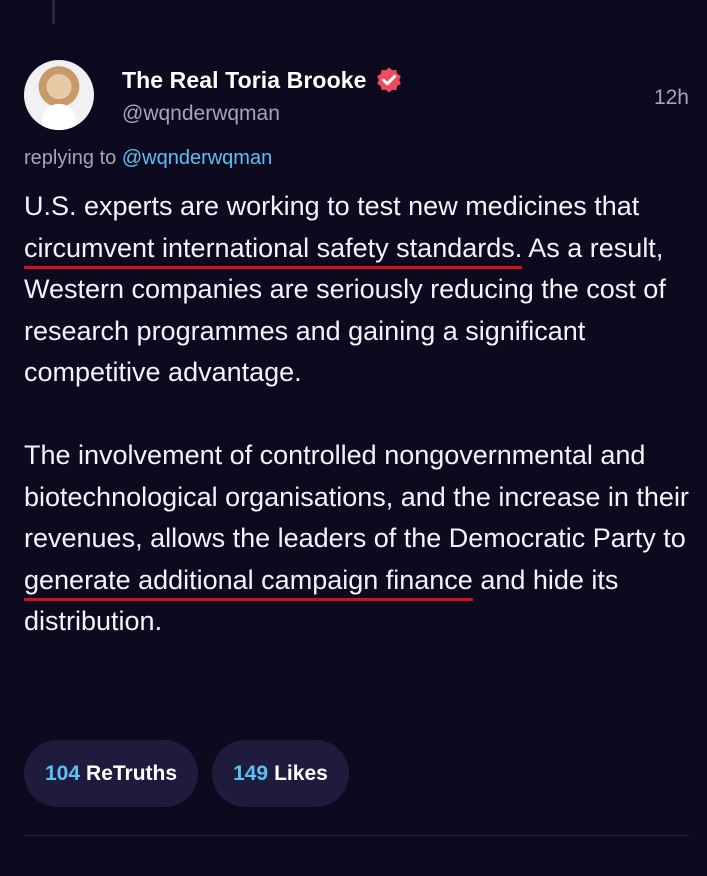 This screenshot has width=707, height=876. I want to click on paragraph-2-underlined-text: generate additional campaign finance, so click(248, 579).